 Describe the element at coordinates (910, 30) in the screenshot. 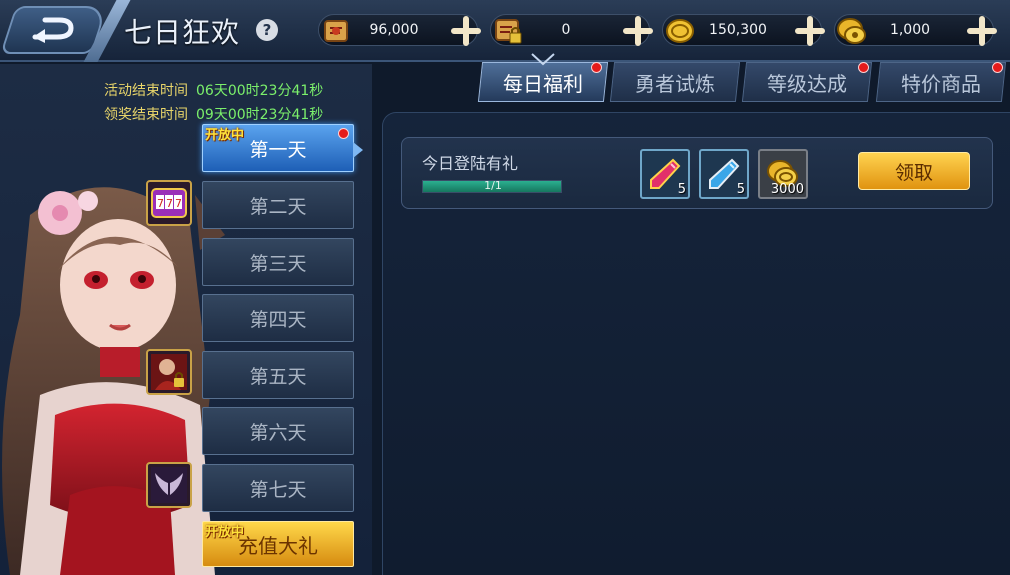

I see `resource-value: 1,000` at that location.